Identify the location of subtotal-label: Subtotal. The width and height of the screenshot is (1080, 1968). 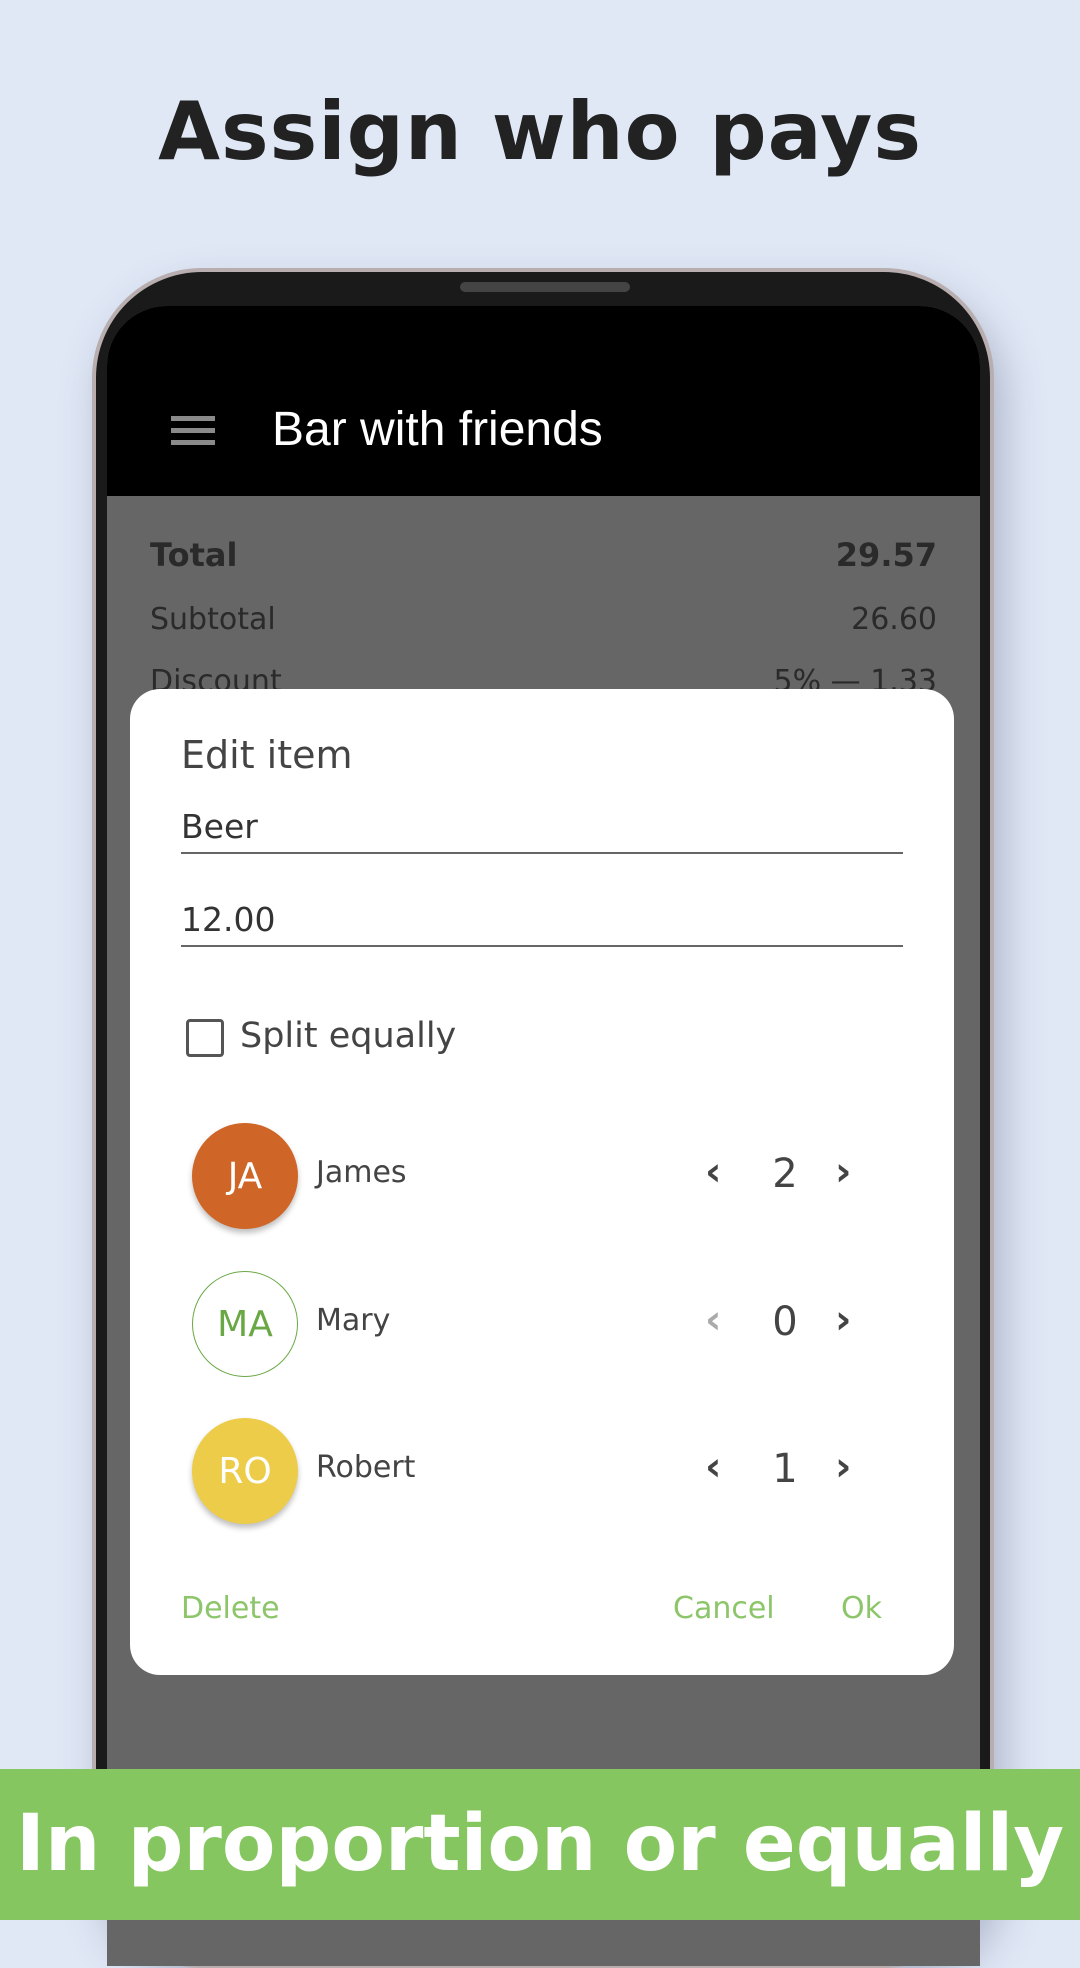
(213, 619).